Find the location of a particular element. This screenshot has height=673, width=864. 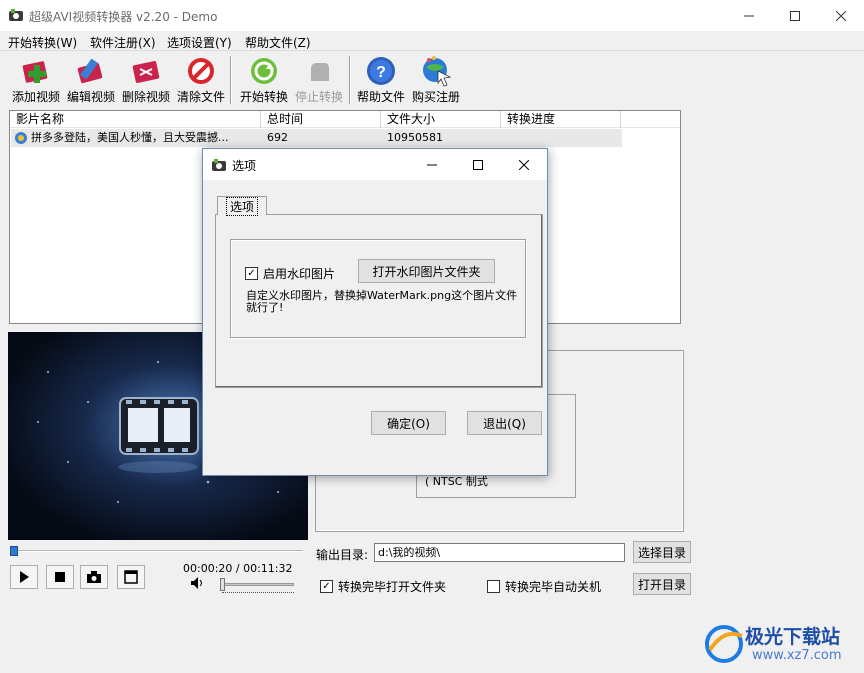

ntsc-radio: ( is located at coordinates (429, 481).